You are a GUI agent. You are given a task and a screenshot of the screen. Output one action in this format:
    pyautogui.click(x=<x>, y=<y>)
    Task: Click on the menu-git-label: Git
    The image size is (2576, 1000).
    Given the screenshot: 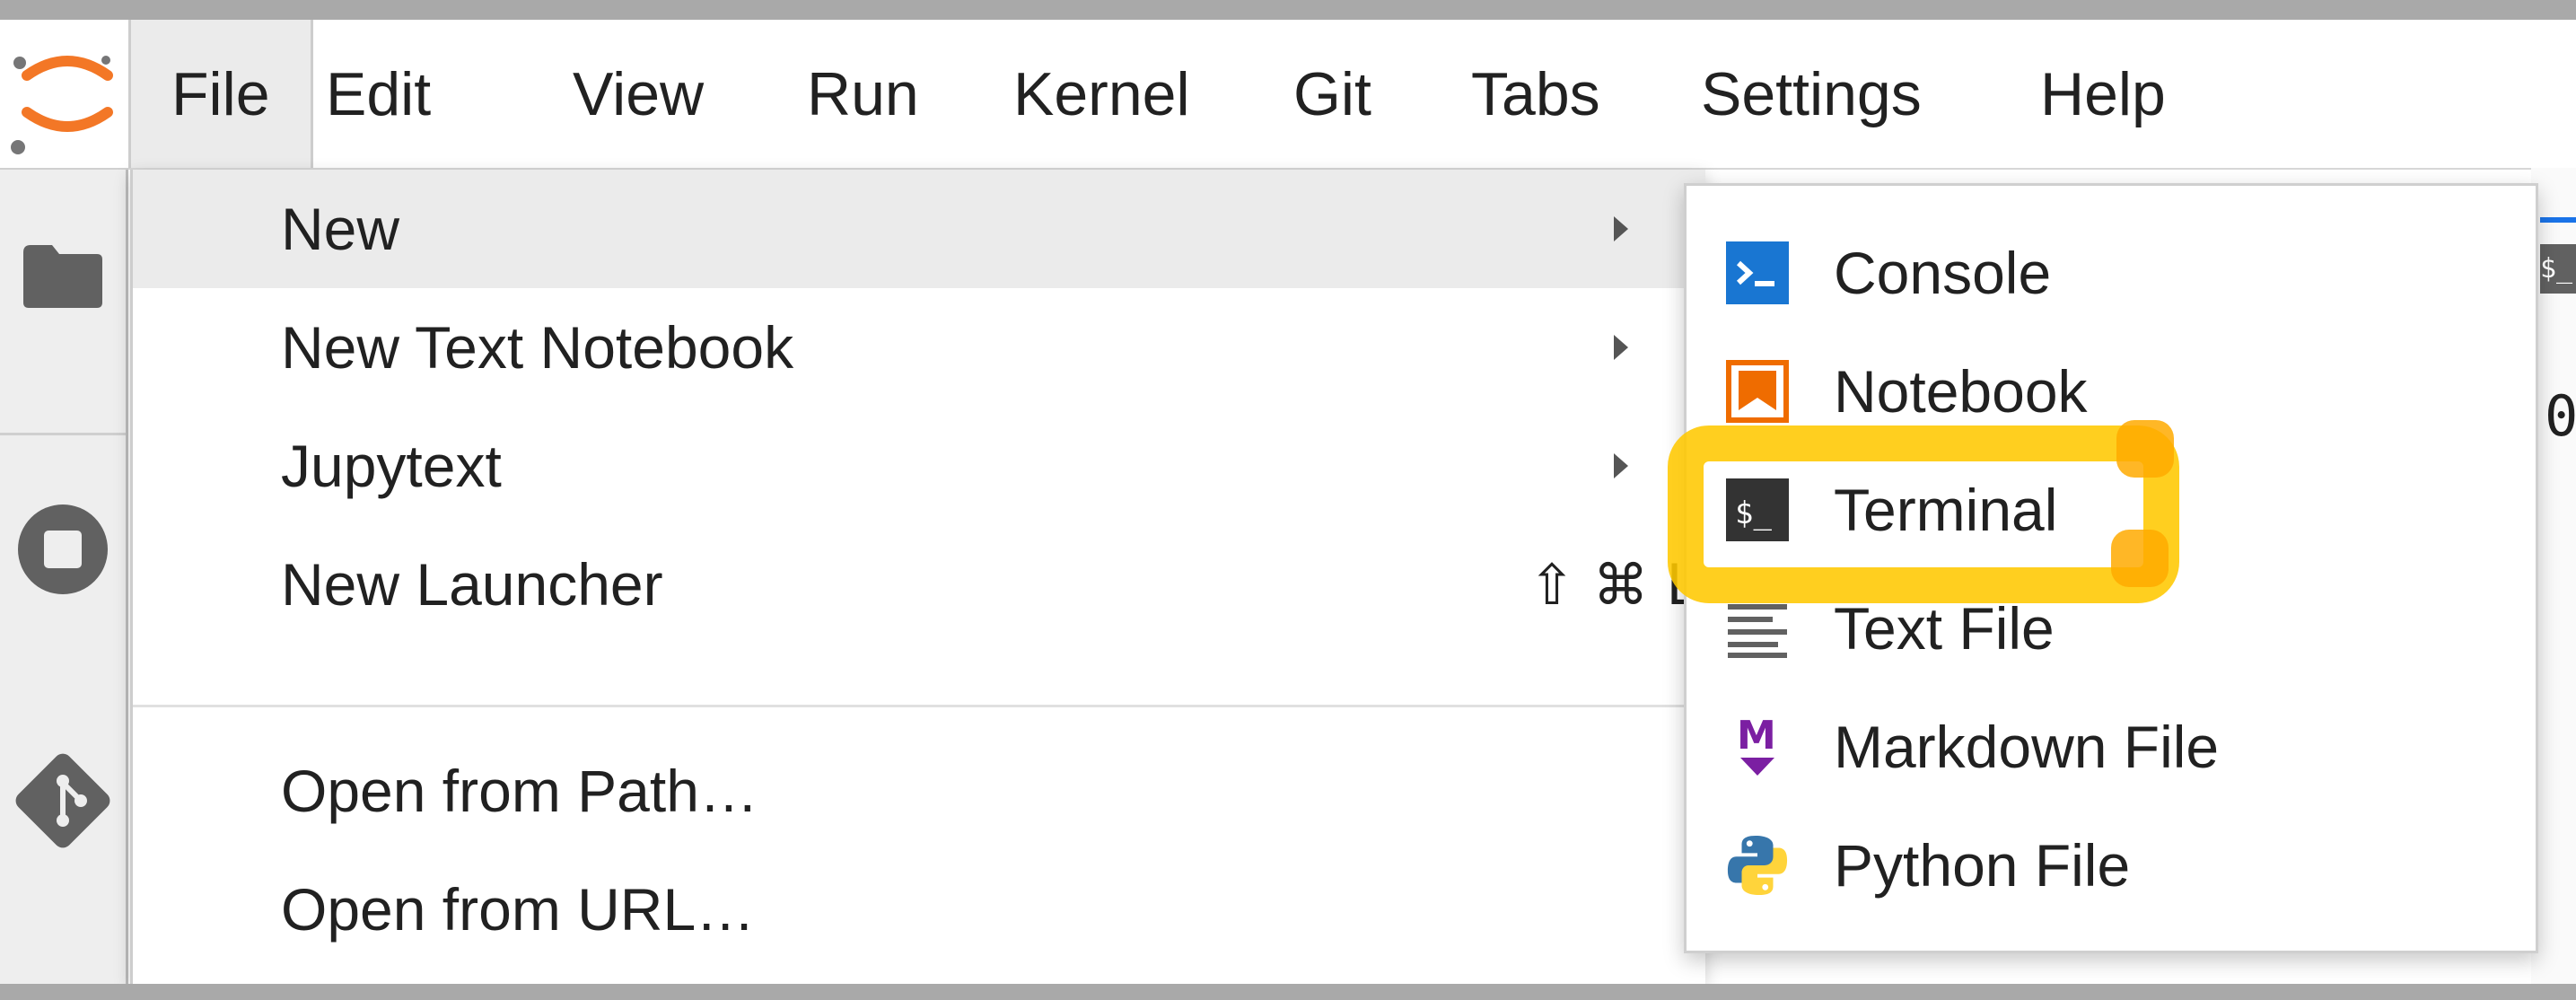 What is the action you would take?
    pyautogui.click(x=1332, y=93)
    